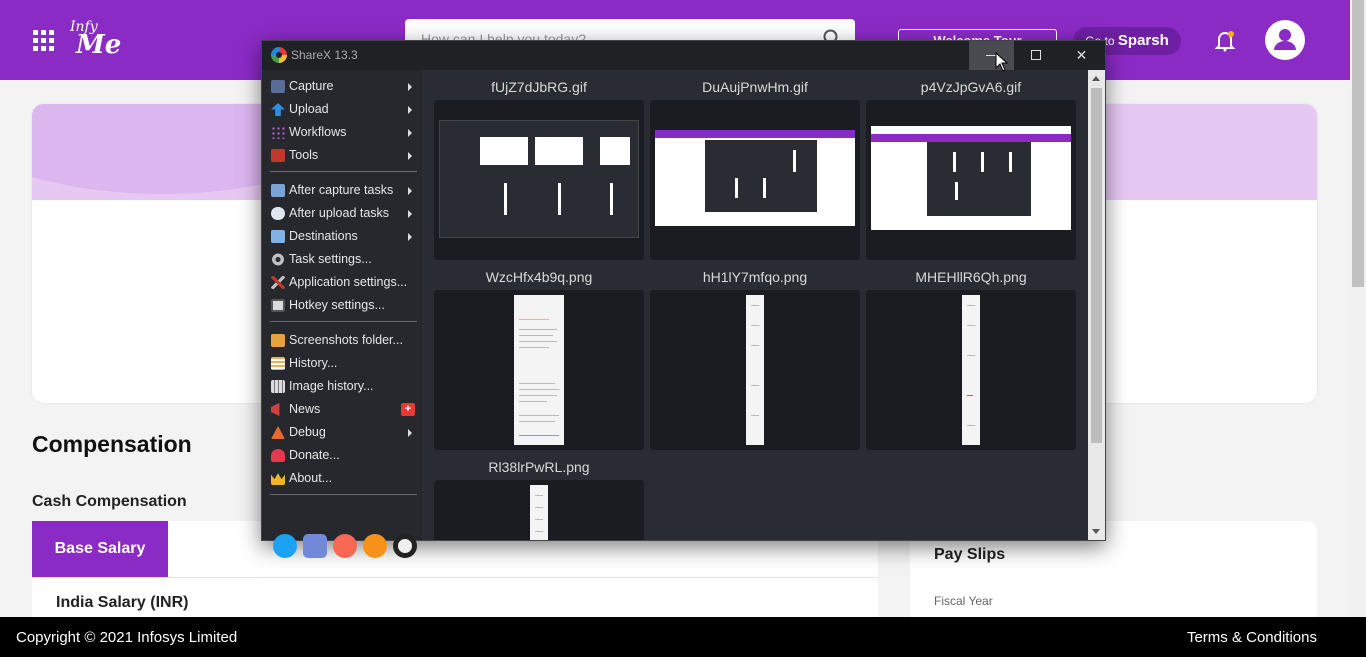  Describe the element at coordinates (112, 444) in the screenshot. I see `compensation-heading: Compensation` at that location.